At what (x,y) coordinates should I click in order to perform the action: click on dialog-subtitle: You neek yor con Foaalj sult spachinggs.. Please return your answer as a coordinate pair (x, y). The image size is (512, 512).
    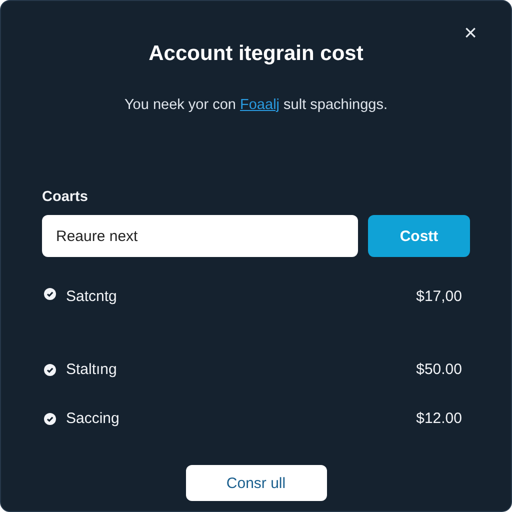
    Looking at the image, I should click on (256, 105).